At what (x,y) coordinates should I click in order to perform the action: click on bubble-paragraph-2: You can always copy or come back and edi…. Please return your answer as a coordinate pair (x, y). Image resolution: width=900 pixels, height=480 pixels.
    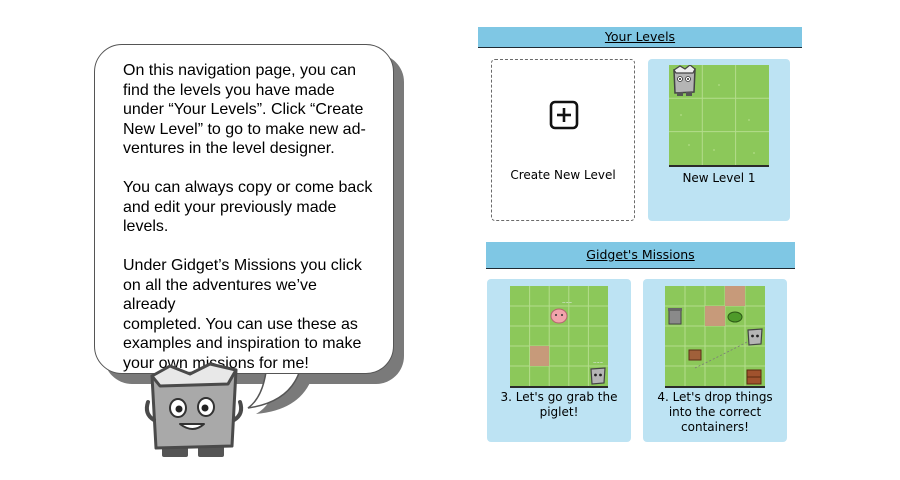
    Looking at the image, I should click on (248, 207).